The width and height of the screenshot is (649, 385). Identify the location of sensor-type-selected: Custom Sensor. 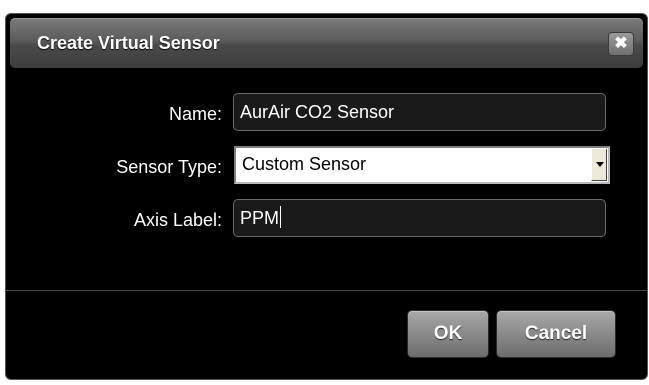
(304, 164).